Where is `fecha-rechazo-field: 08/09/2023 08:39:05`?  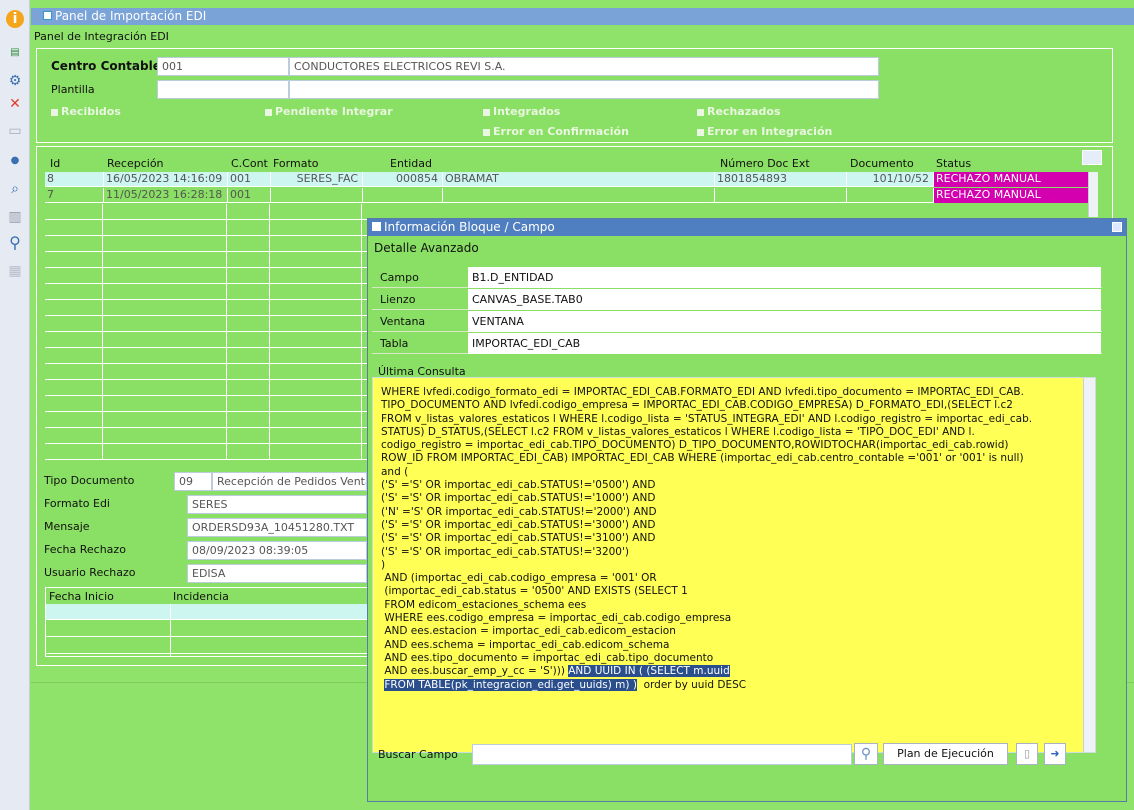
fecha-rechazo-field: 08/09/2023 08:39:05 is located at coordinates (277, 550).